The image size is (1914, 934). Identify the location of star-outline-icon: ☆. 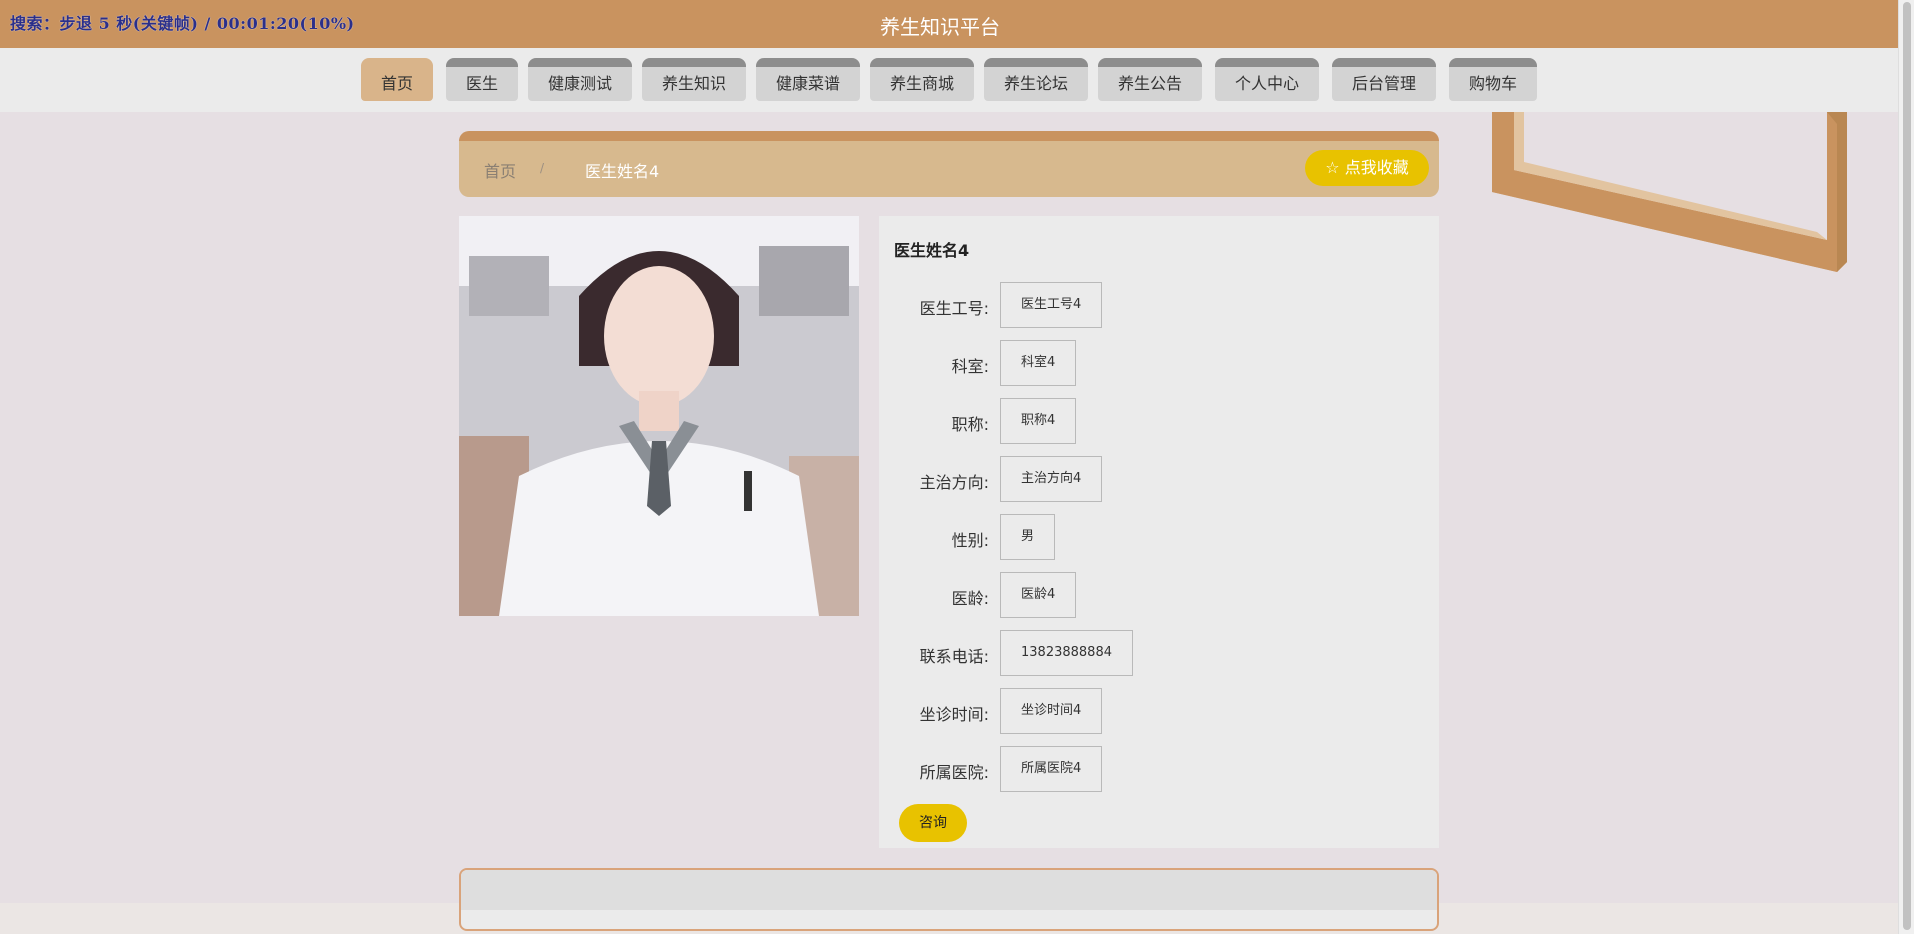
(1332, 167).